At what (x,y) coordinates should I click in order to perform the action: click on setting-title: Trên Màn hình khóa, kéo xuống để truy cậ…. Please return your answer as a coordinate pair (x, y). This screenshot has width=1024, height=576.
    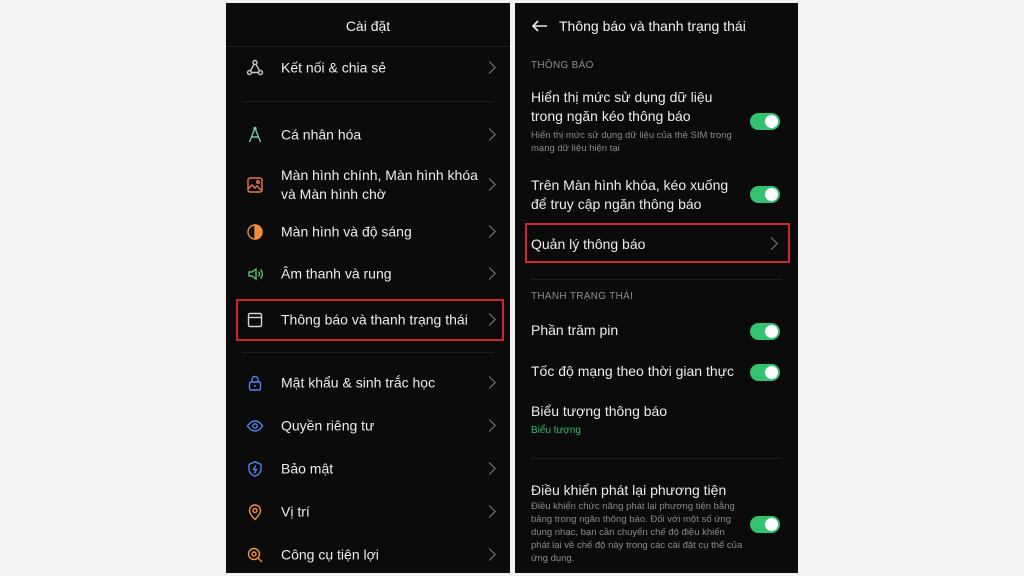
    Looking at the image, I should click on (630, 194).